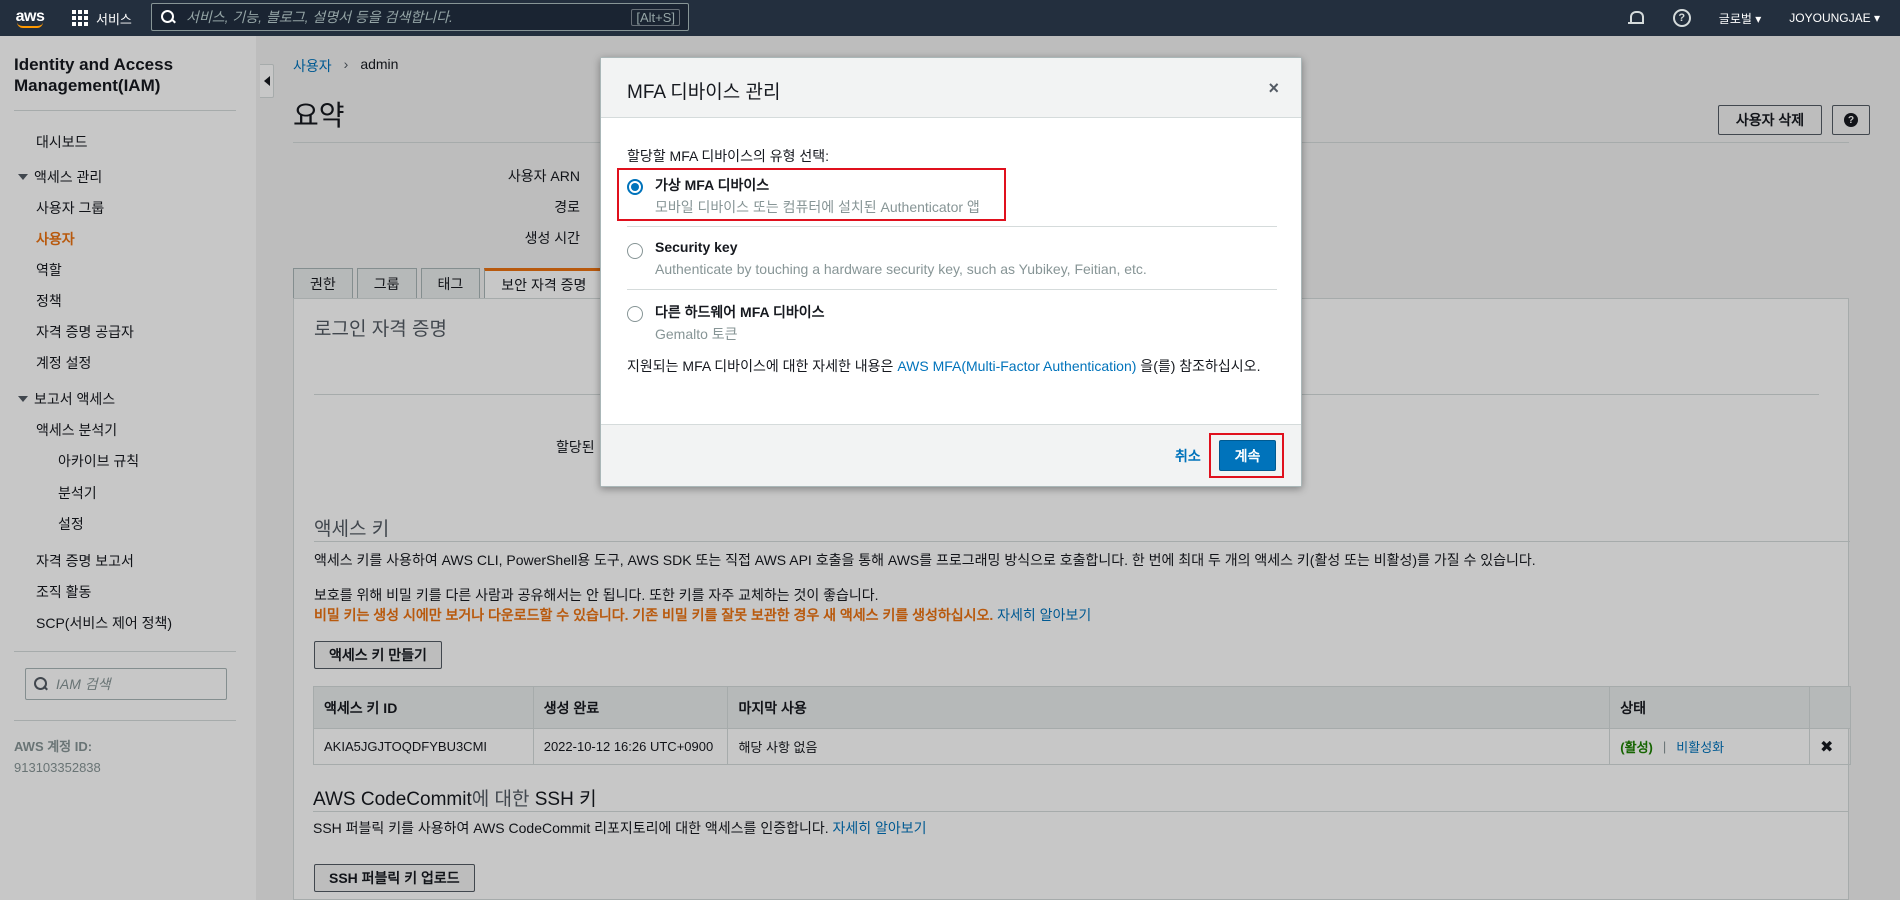 The image size is (1900, 900). Describe the element at coordinates (951, 88) in the screenshot. I see `modal-header: MFA 디바이스 관리 ×` at that location.